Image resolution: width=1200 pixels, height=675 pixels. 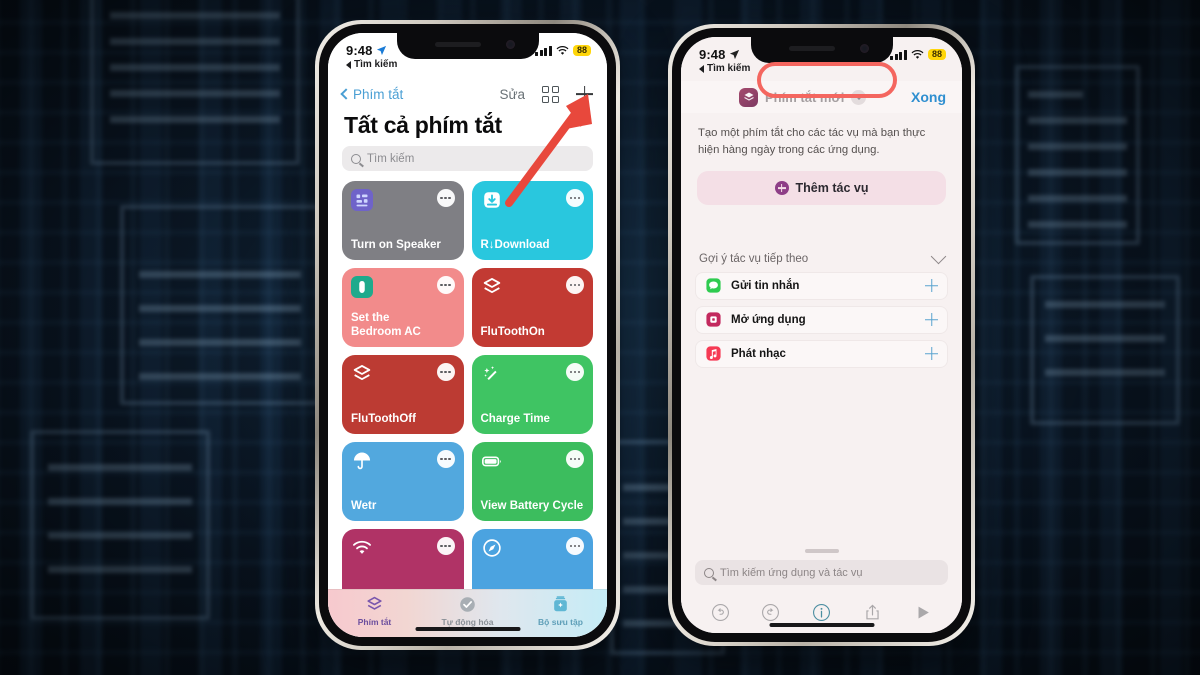 I want to click on suggestions-header: Gợi ý tác vụ tiếp theo, so click(x=821, y=238).